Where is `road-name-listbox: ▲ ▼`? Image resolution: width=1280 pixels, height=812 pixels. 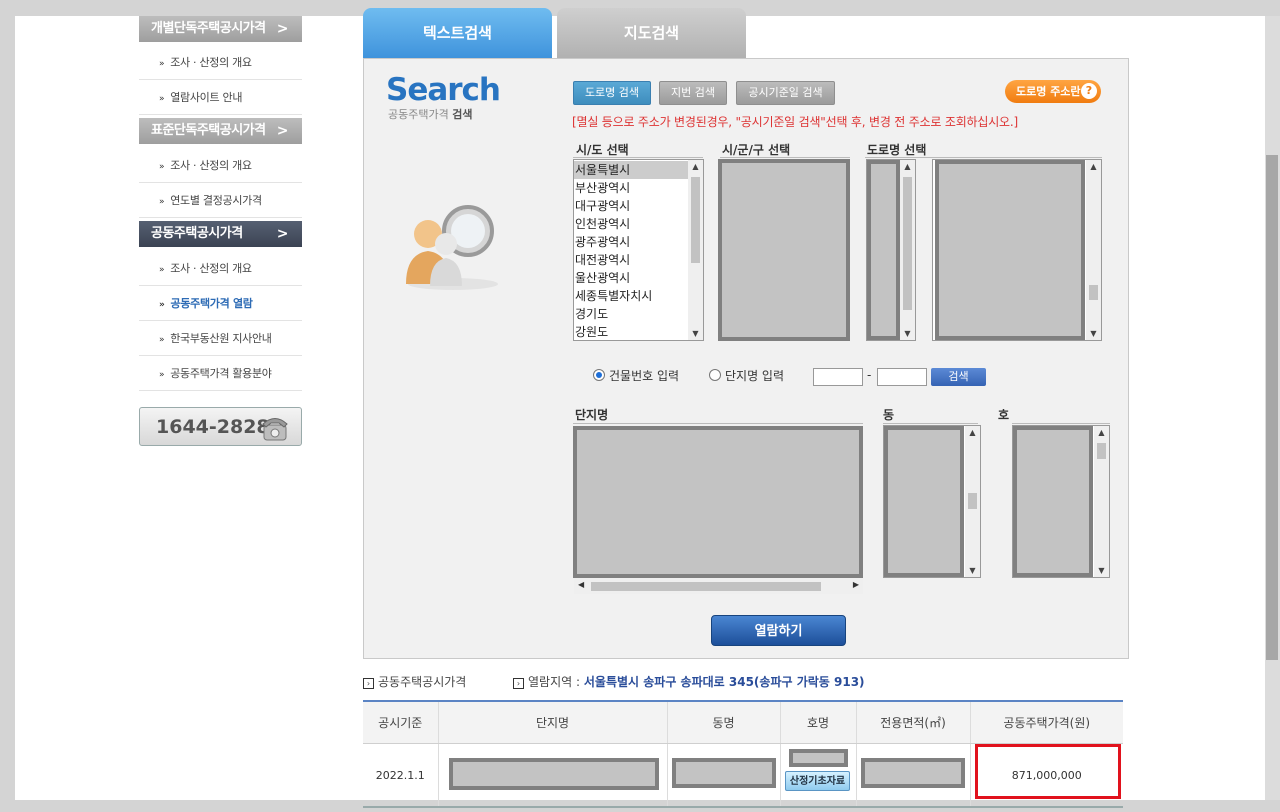 road-name-listbox: ▲ ▼ is located at coordinates (1017, 250).